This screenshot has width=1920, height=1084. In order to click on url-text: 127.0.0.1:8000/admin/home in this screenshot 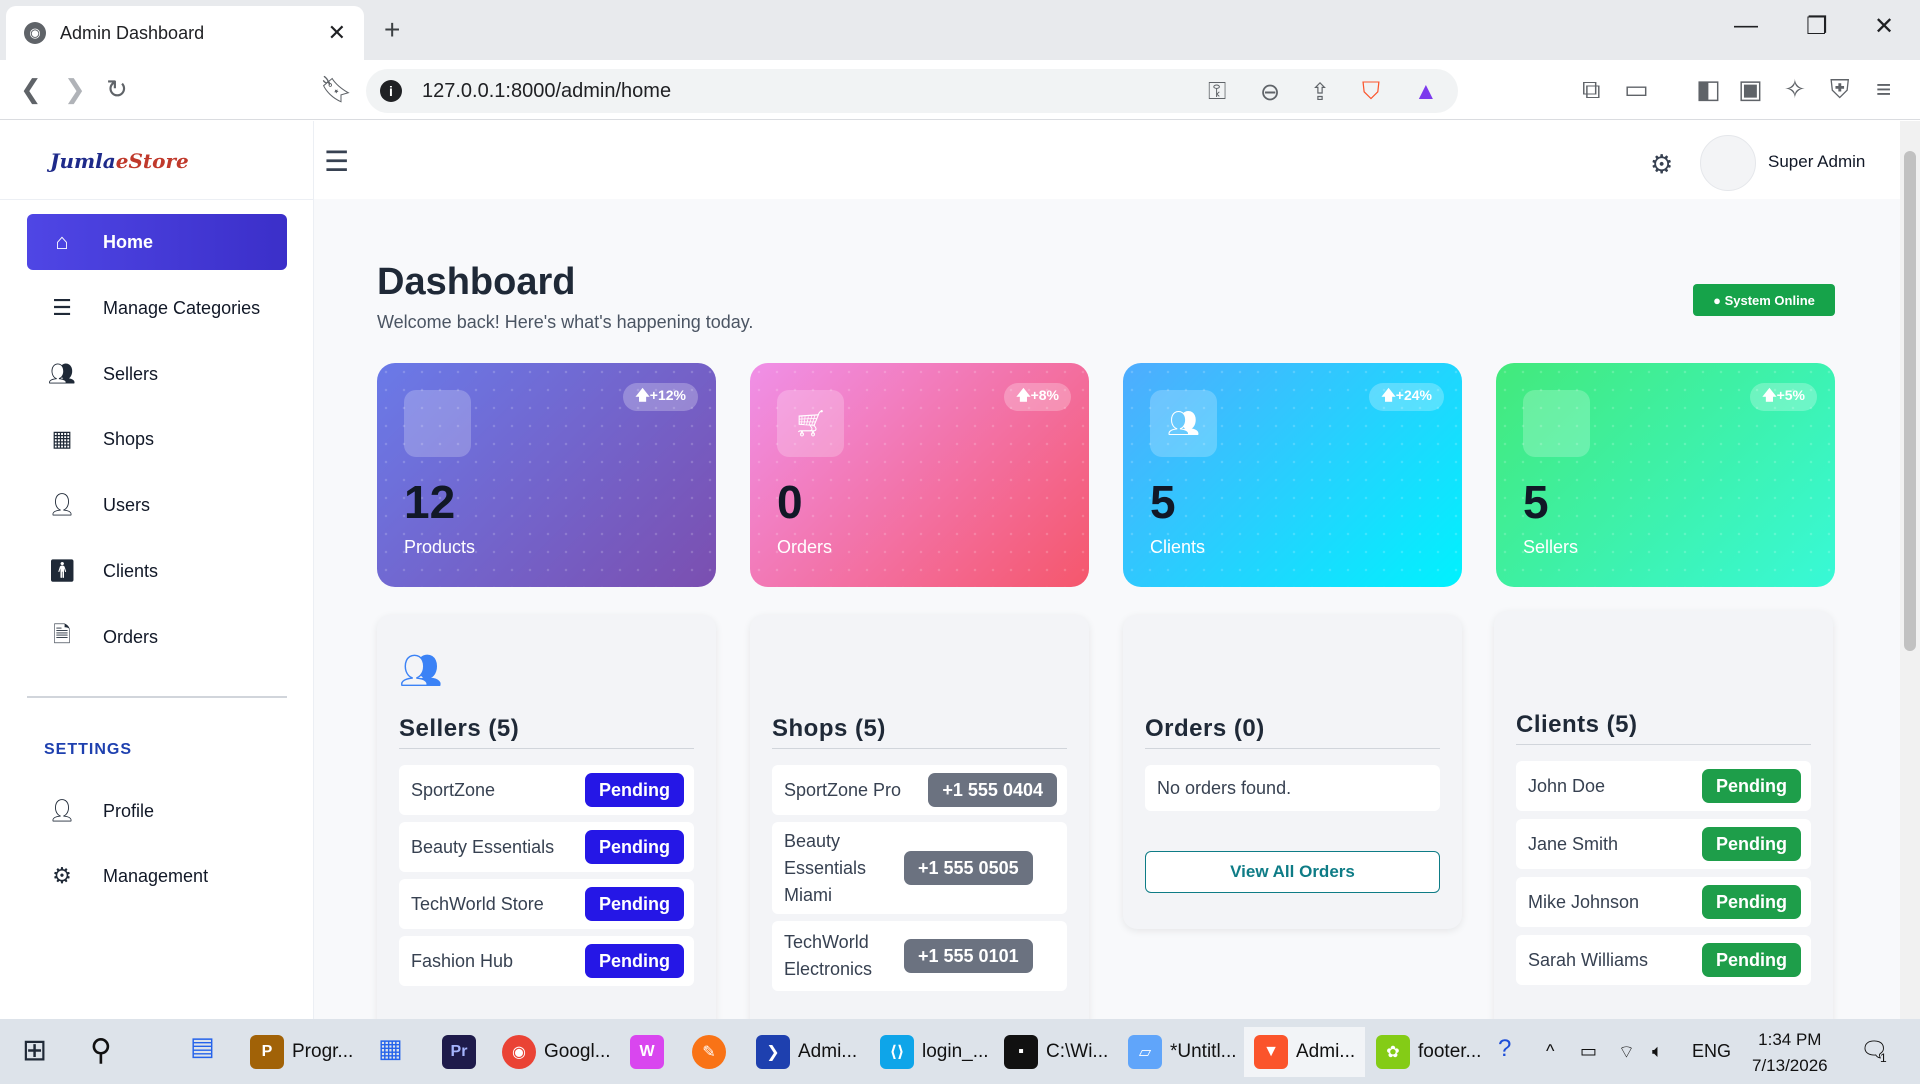, I will do `click(546, 91)`.